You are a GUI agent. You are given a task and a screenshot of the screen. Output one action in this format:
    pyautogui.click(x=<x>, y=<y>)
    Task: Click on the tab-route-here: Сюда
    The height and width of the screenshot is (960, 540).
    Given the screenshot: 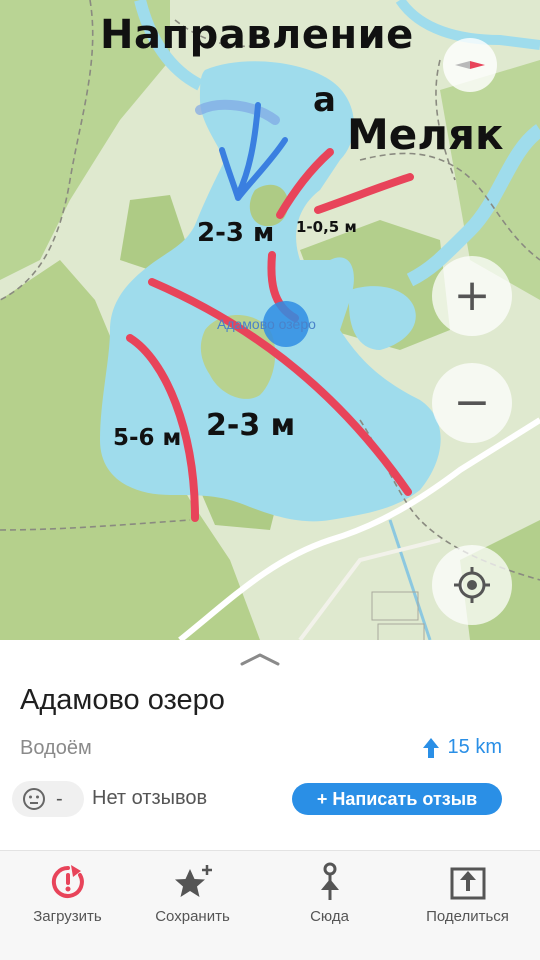 What is the action you would take?
    pyautogui.click(x=329, y=891)
    